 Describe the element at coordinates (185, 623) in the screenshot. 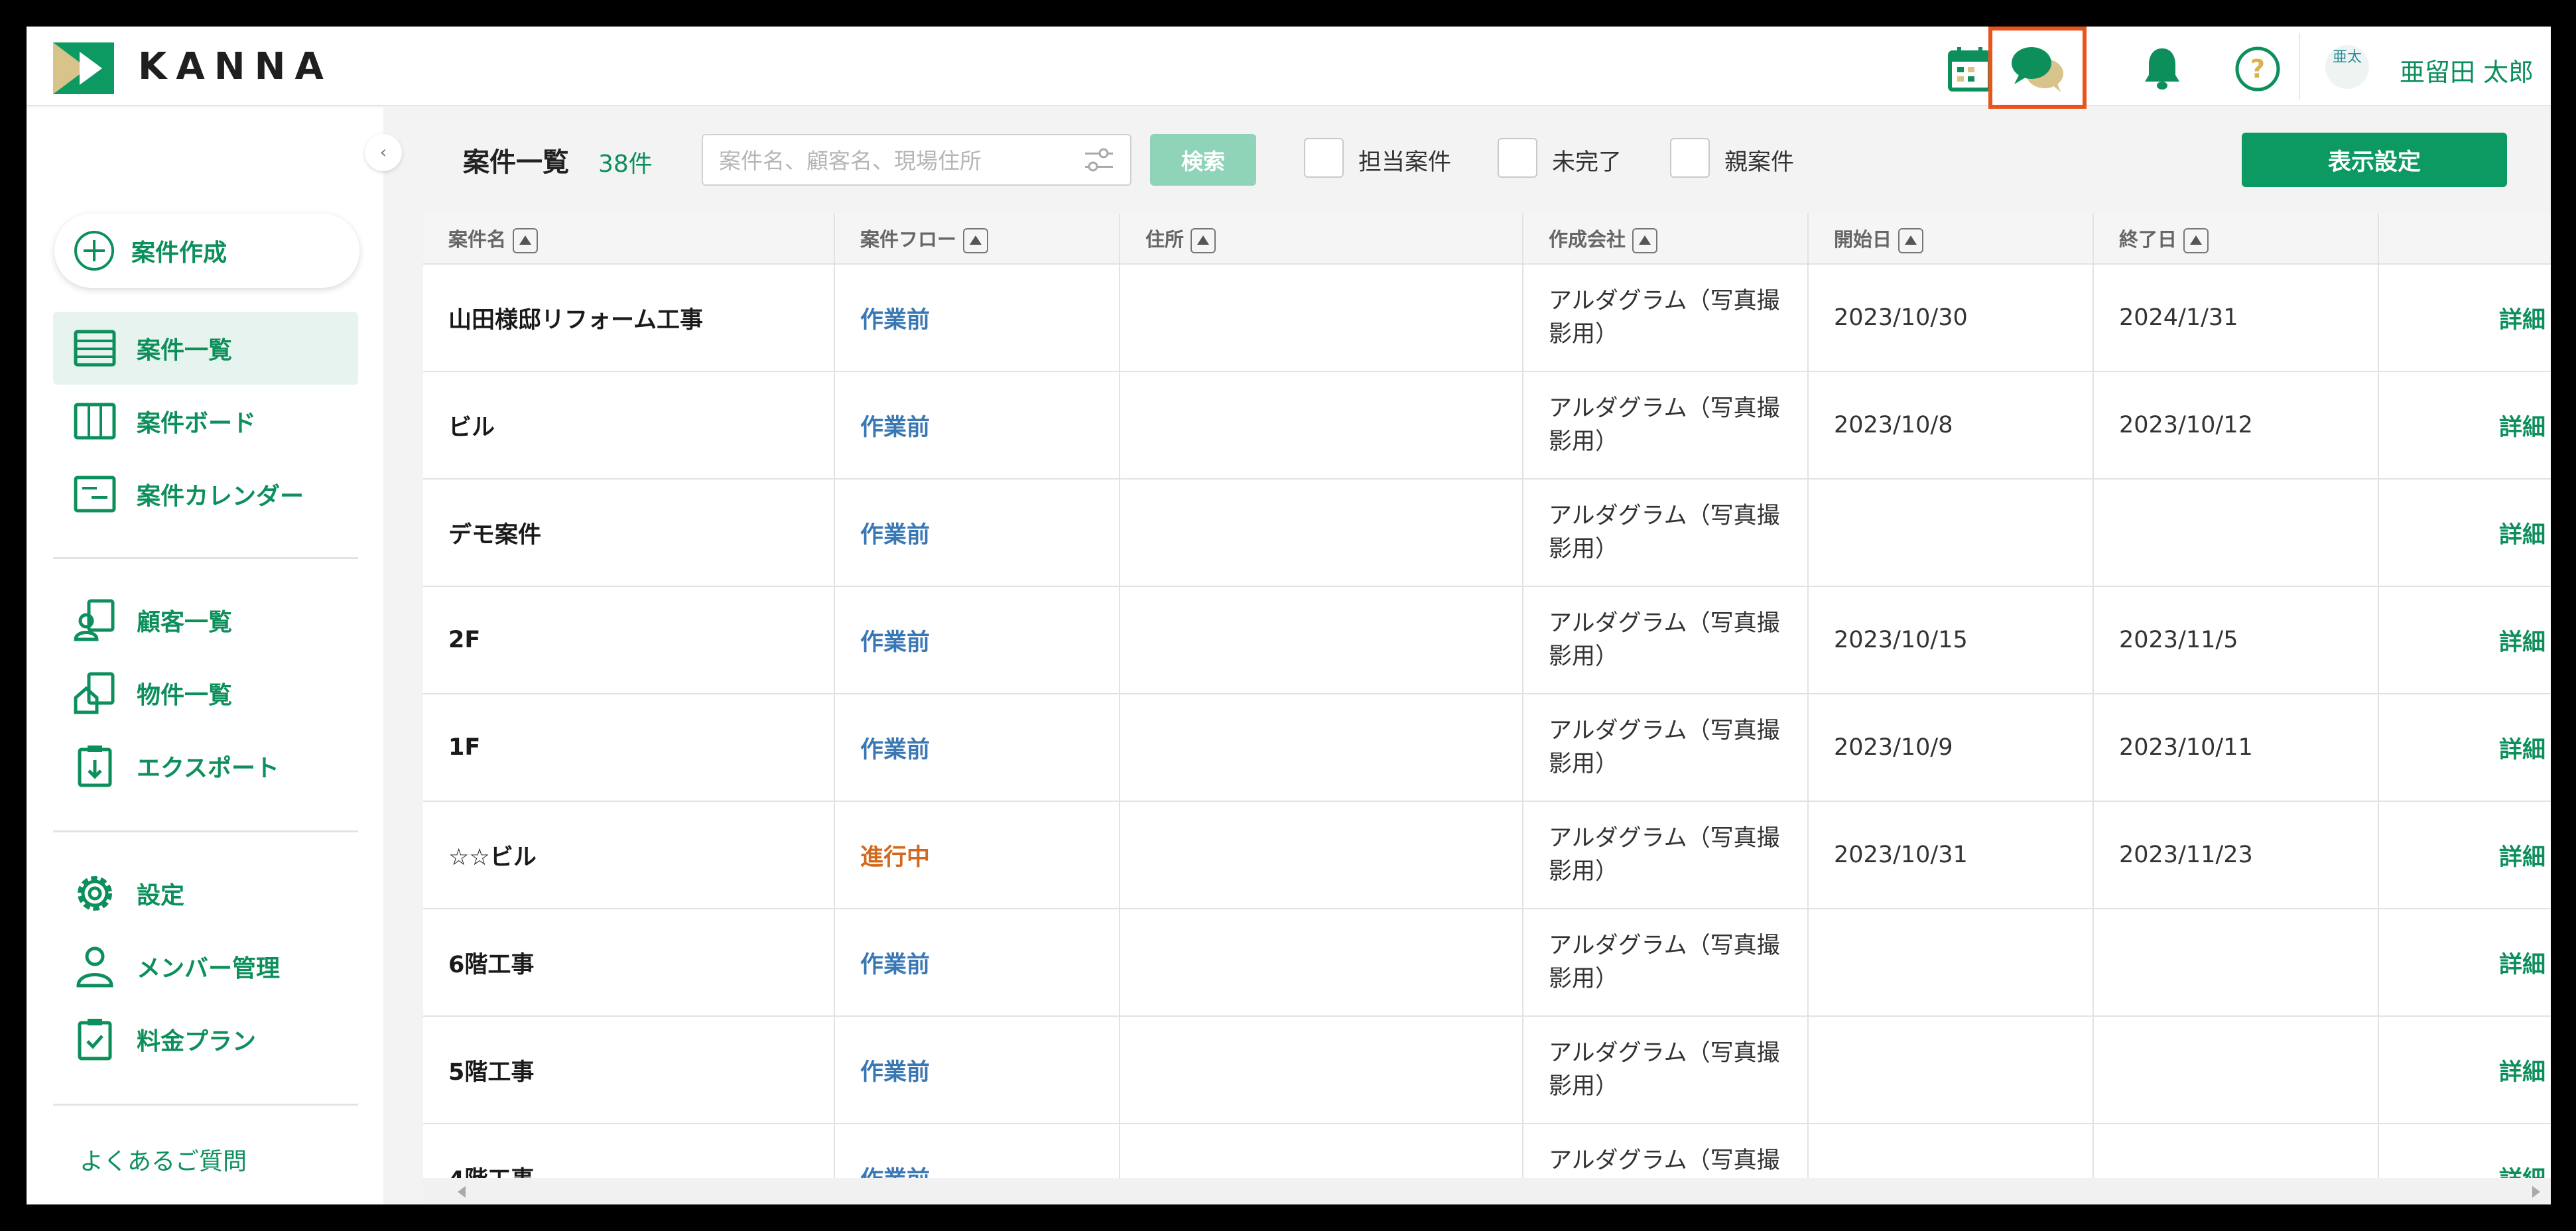

I see `sidebar-item-label: 顧客一覧` at that location.